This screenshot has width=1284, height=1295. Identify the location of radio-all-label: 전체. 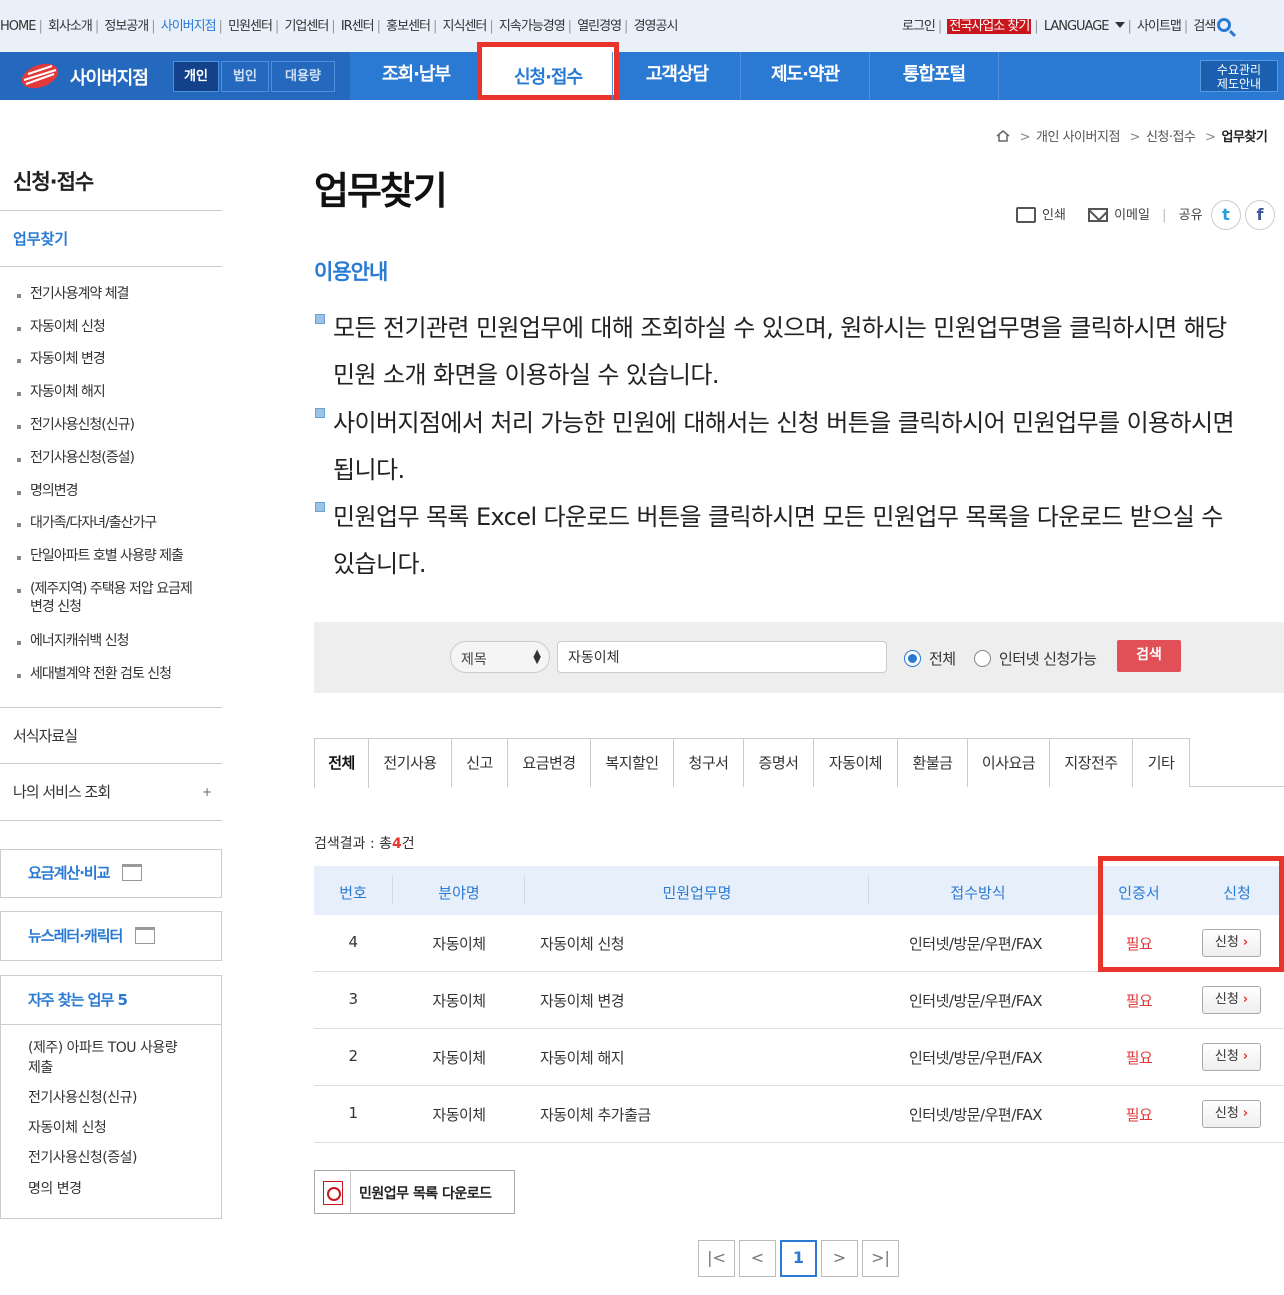
(942, 658).